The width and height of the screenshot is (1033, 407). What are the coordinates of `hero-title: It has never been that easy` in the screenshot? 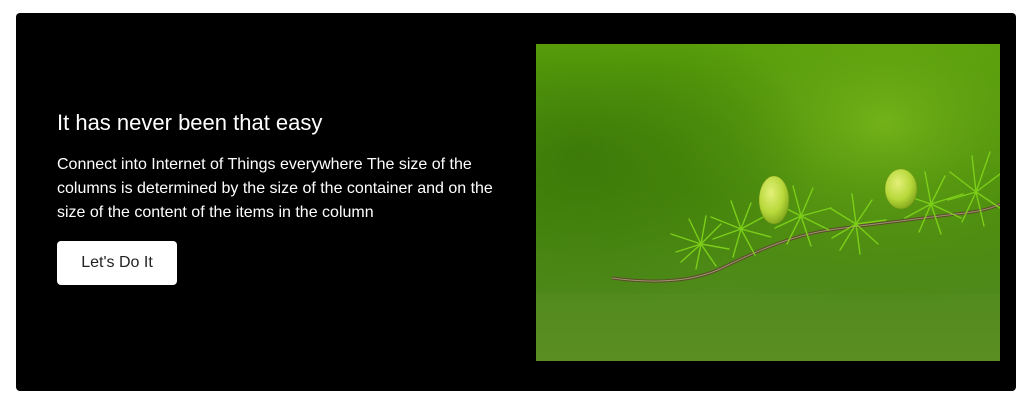 It's located at (190, 122).